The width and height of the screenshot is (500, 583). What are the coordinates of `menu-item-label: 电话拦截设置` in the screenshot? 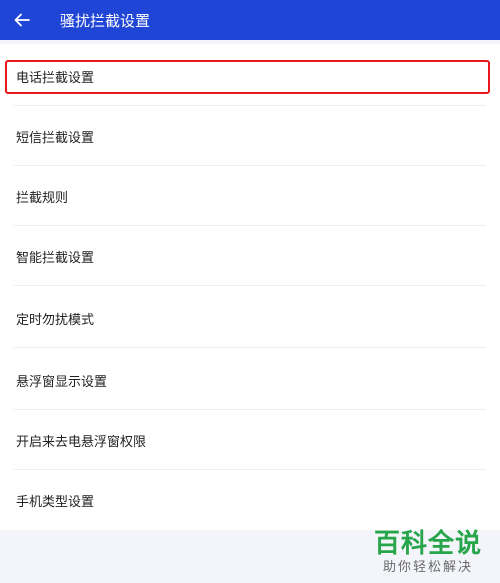 It's located at (55, 78).